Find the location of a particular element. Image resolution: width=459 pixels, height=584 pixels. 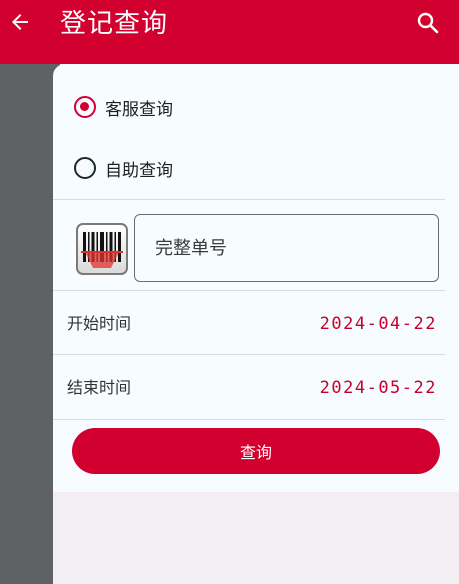

back-button is located at coordinates (20, 22).